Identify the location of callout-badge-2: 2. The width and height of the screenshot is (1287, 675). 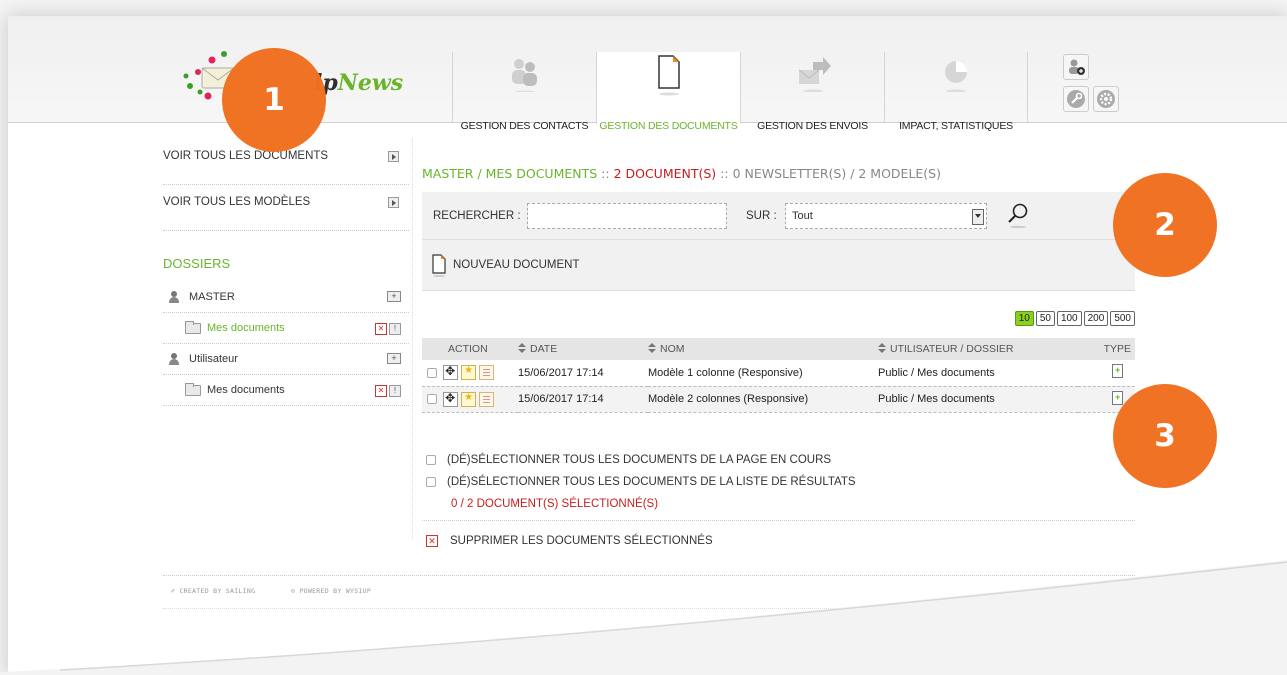
(1165, 225).